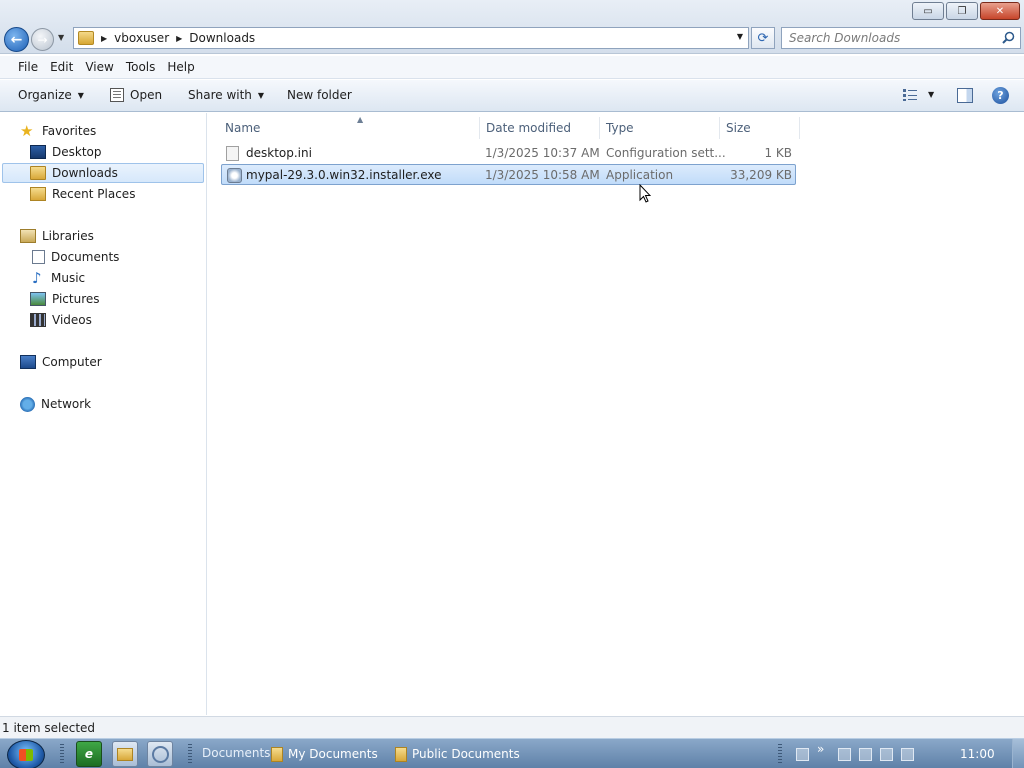  Describe the element at coordinates (68, 278) in the screenshot. I see `nav-music-label: Music` at that location.